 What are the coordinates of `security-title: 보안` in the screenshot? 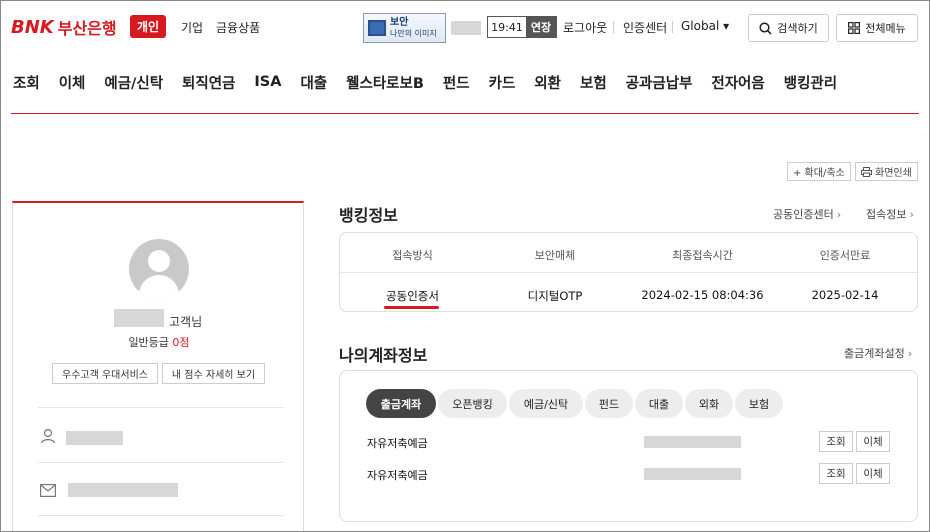 It's located at (399, 22).